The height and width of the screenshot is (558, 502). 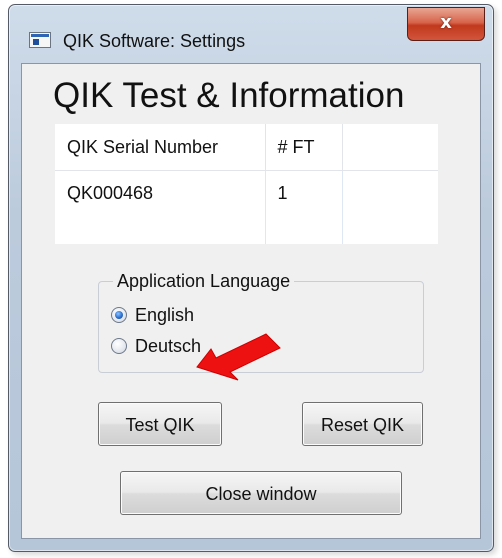 I want to click on radio-deutsch: Deutsch, so click(x=156, y=346).